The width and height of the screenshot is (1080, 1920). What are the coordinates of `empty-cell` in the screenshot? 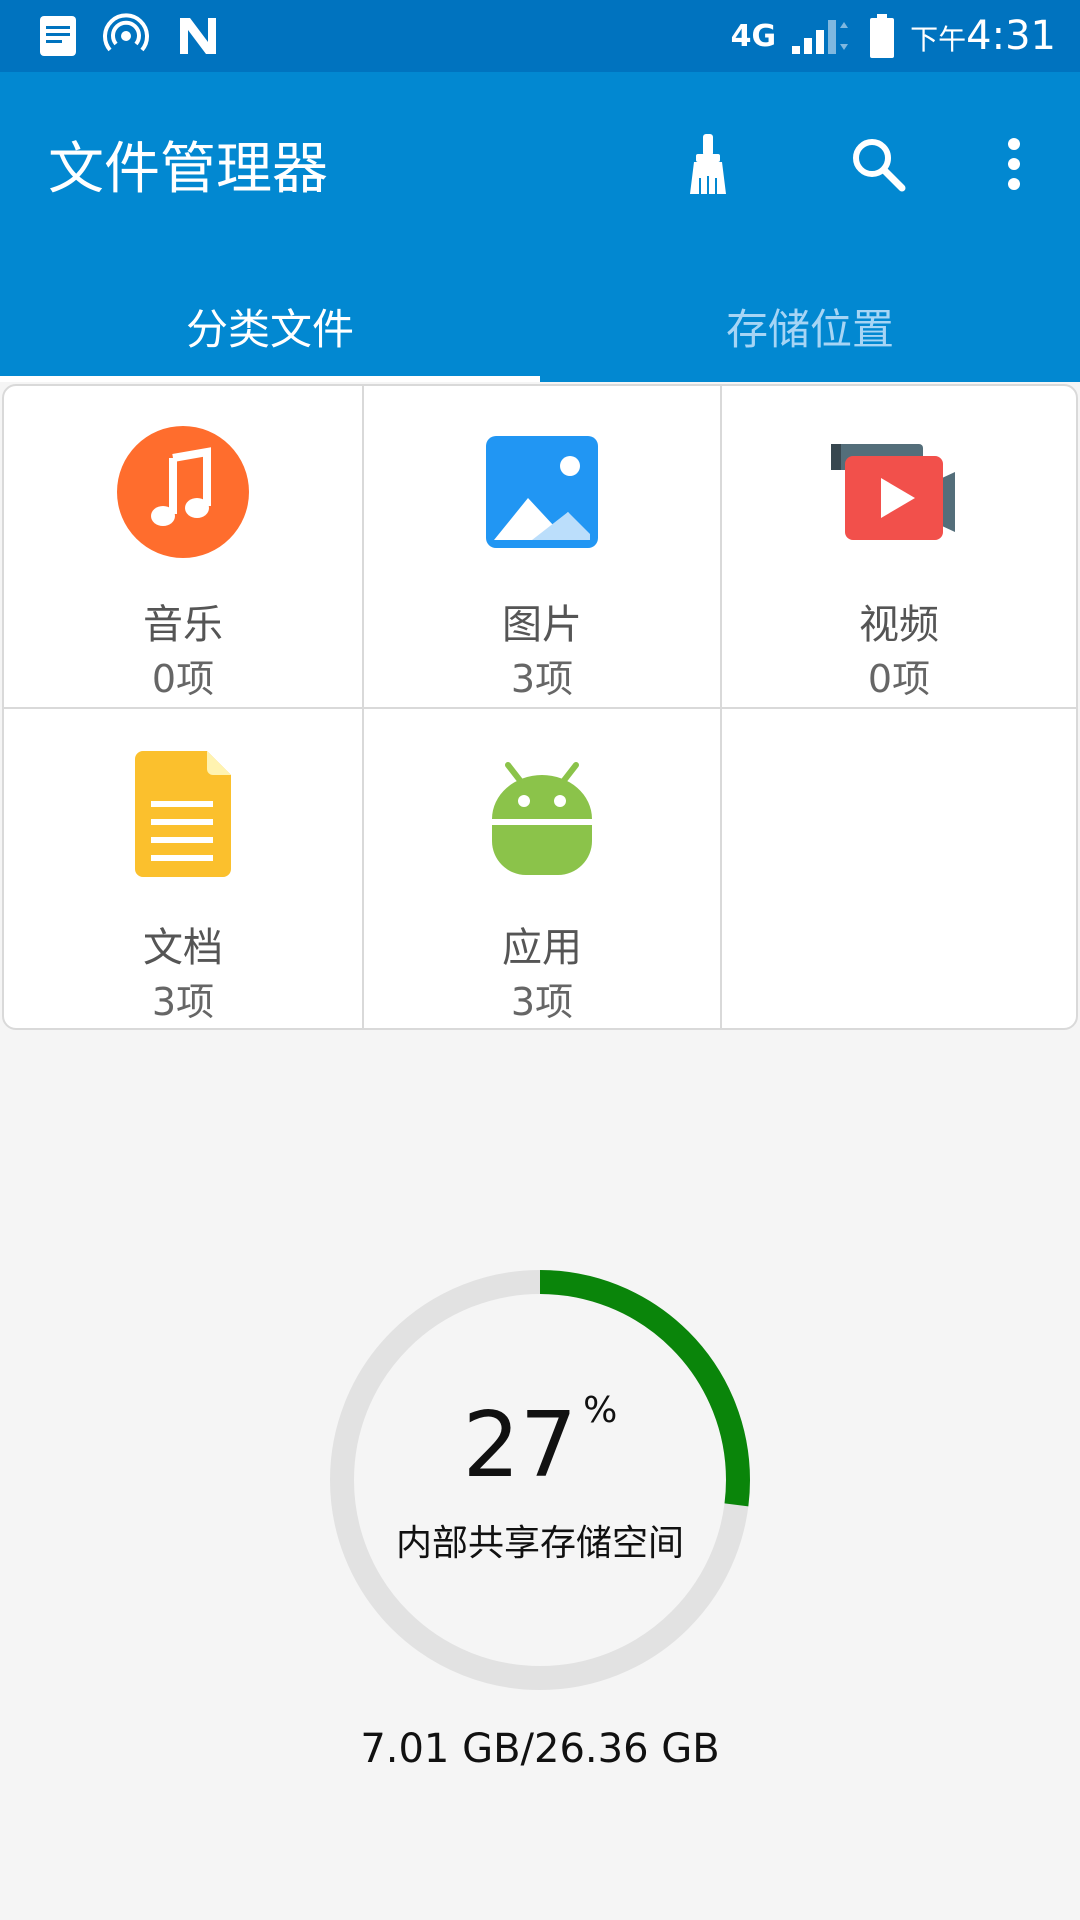 It's located at (898, 867).